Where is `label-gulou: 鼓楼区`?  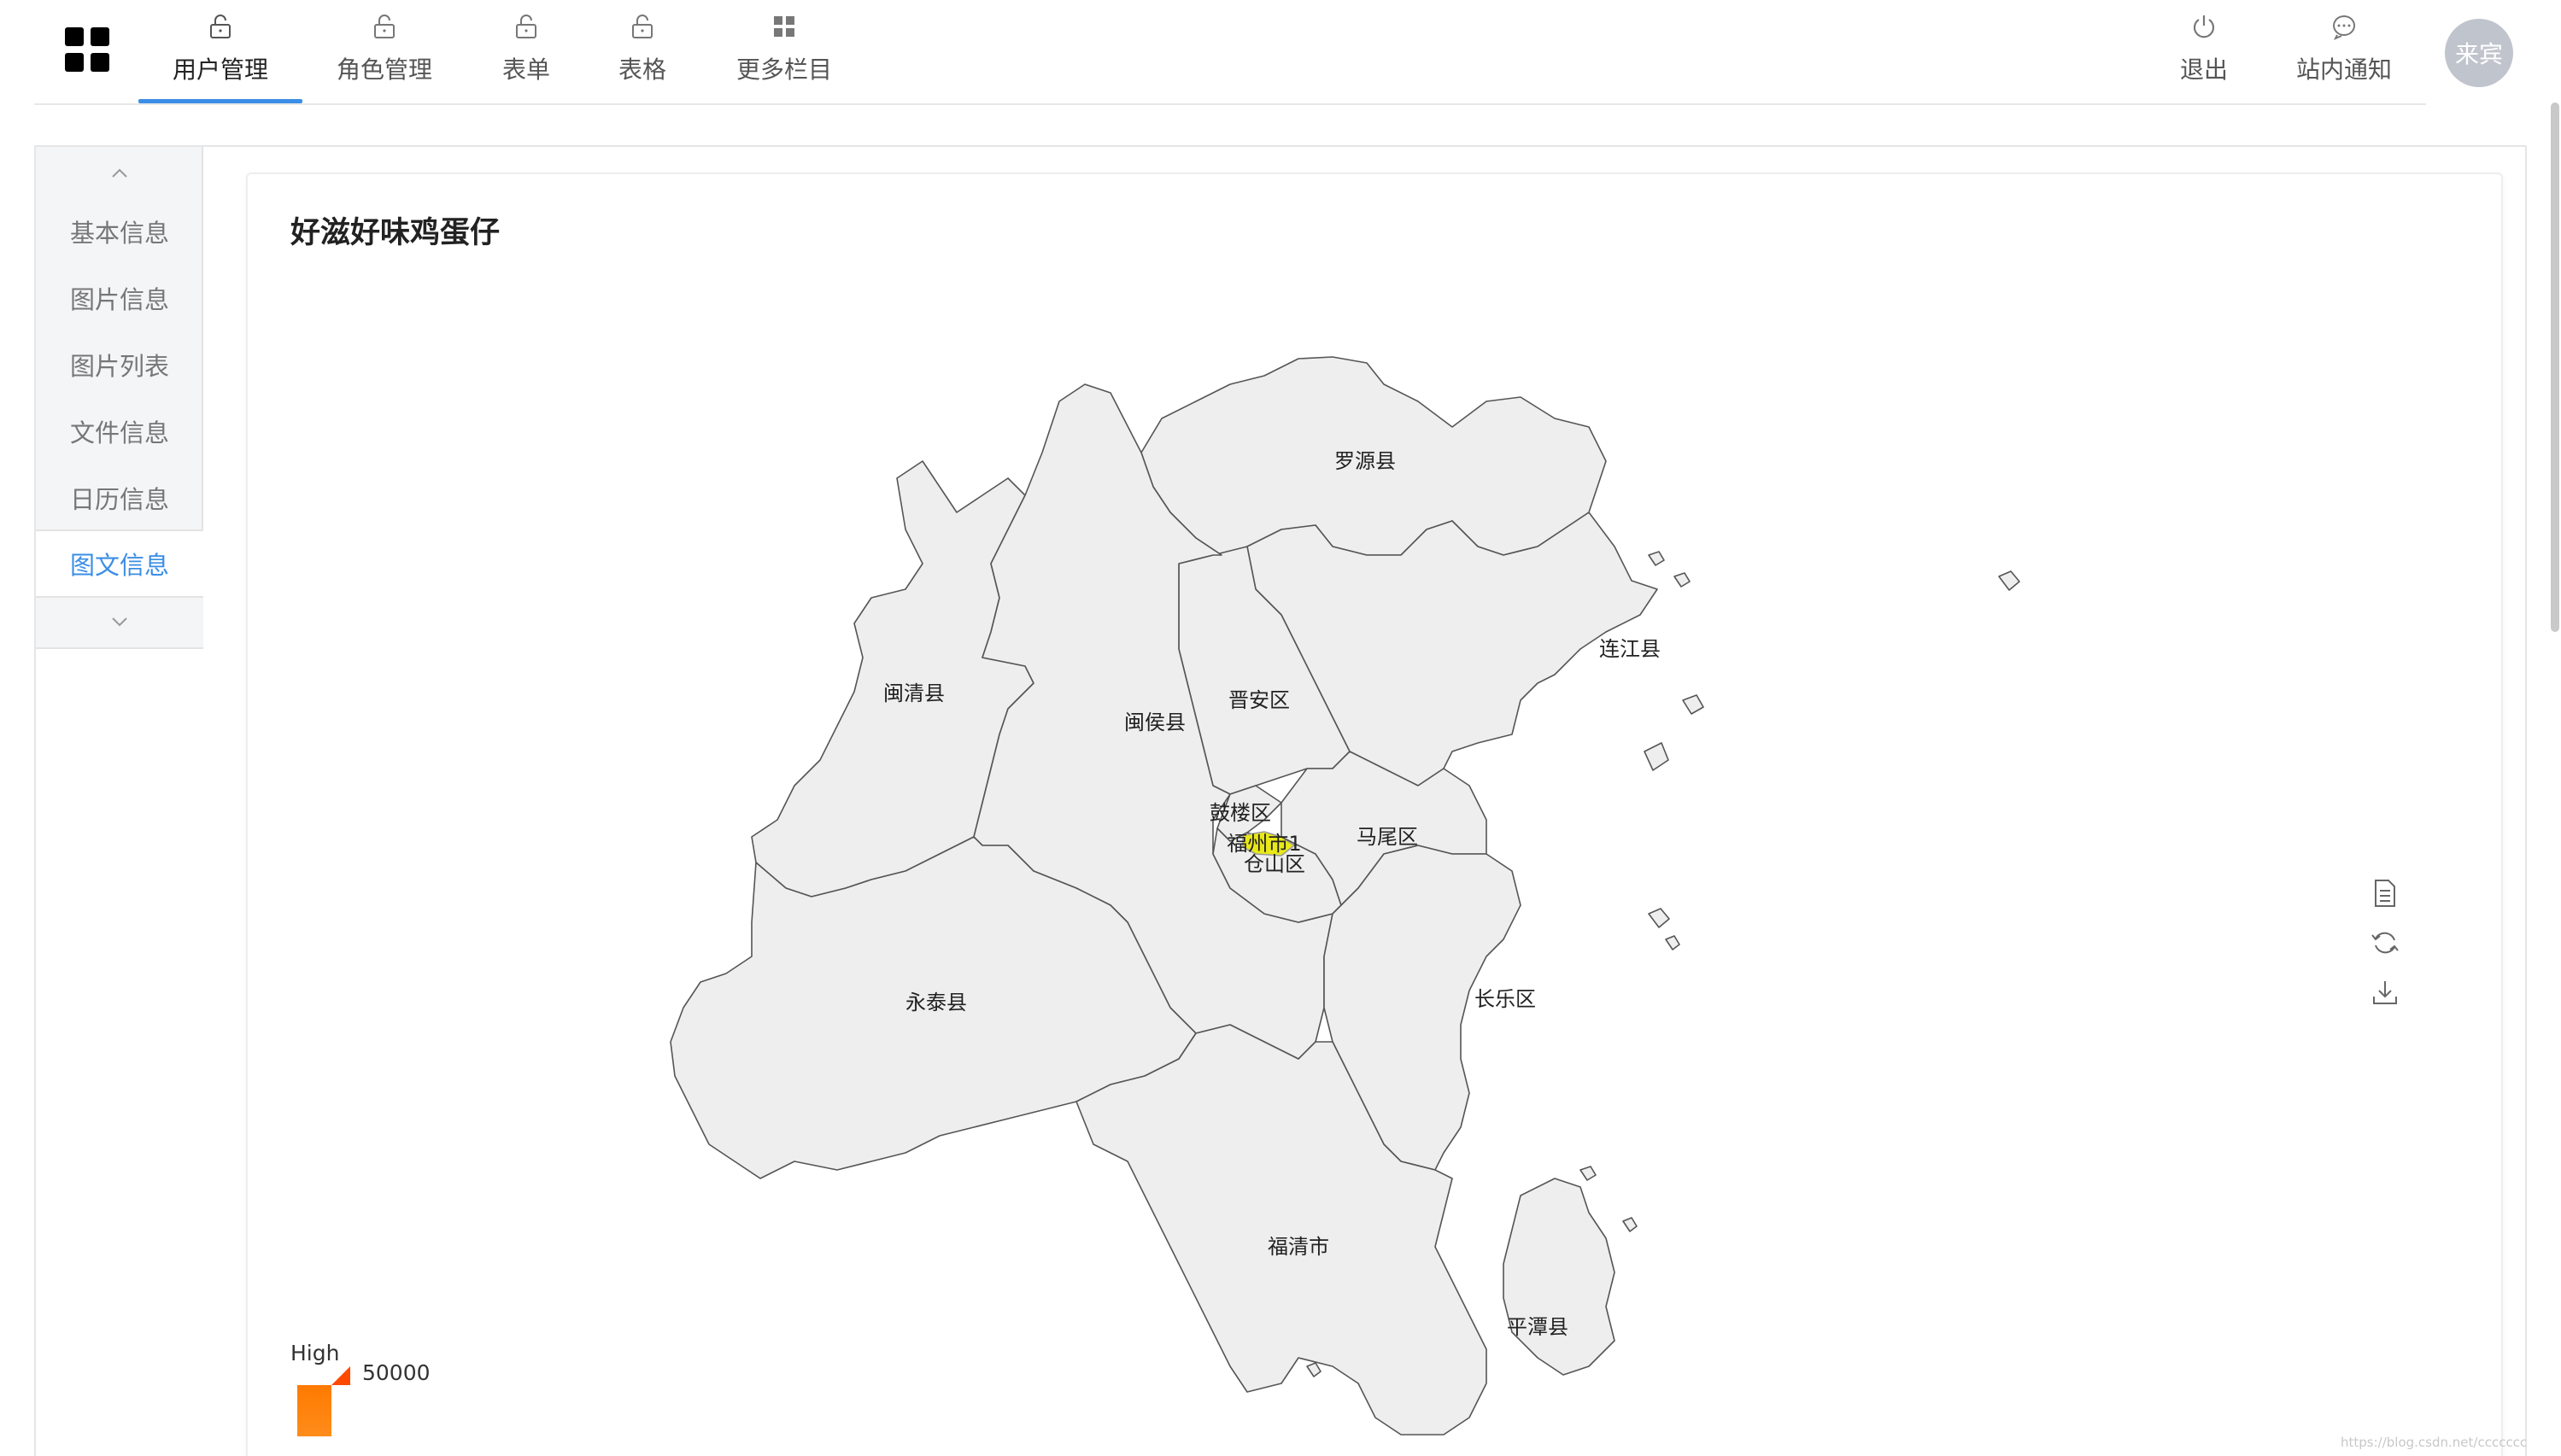 label-gulou: 鼓楼区 is located at coordinates (1240, 813).